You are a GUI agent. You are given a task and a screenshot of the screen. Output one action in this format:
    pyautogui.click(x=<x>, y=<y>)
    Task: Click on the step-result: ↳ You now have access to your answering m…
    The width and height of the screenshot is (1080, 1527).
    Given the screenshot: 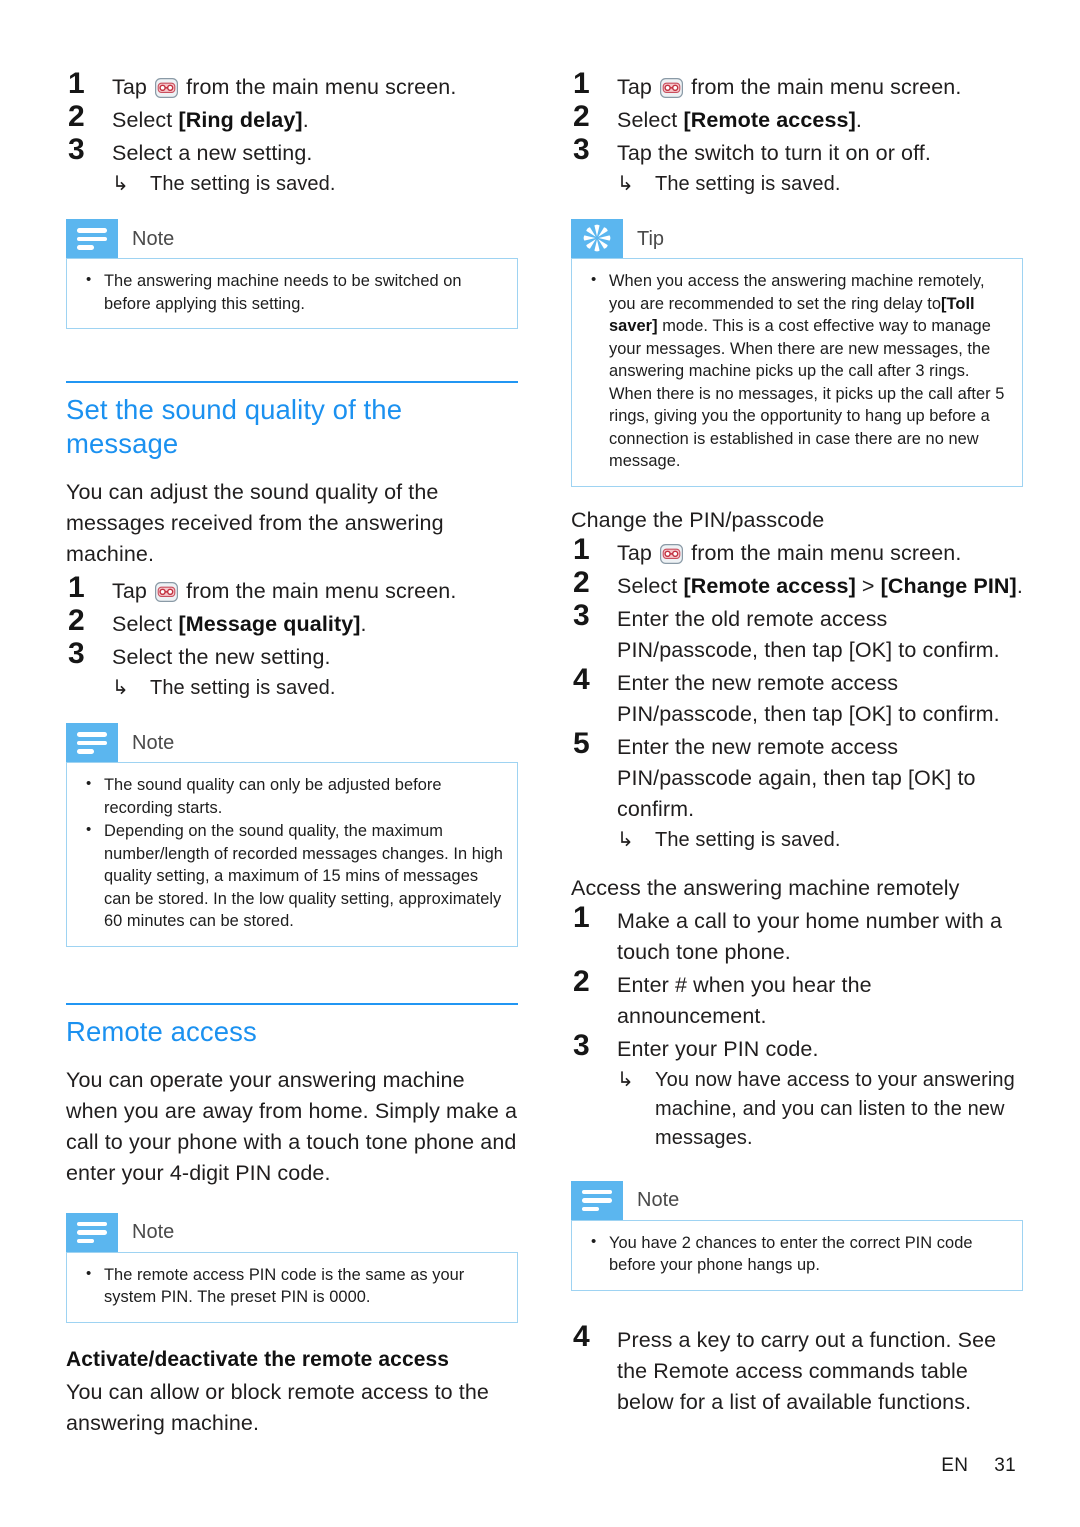 What is the action you would take?
    pyautogui.click(x=820, y=1109)
    